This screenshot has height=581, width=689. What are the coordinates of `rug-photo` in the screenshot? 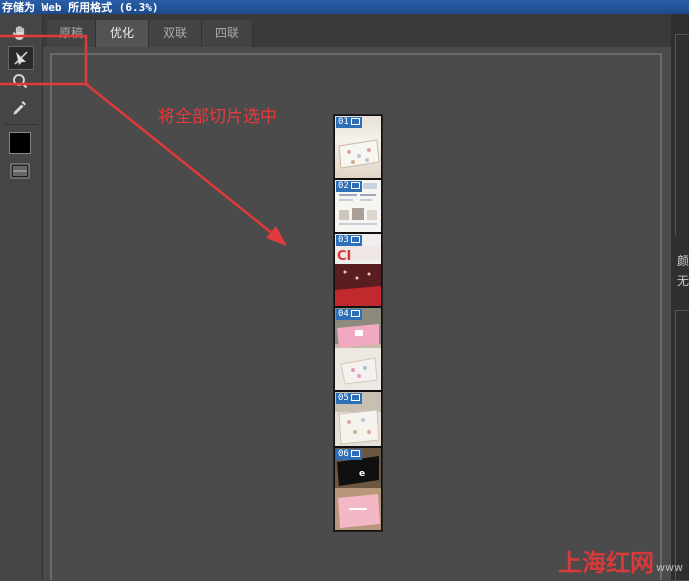 It's located at (358, 349).